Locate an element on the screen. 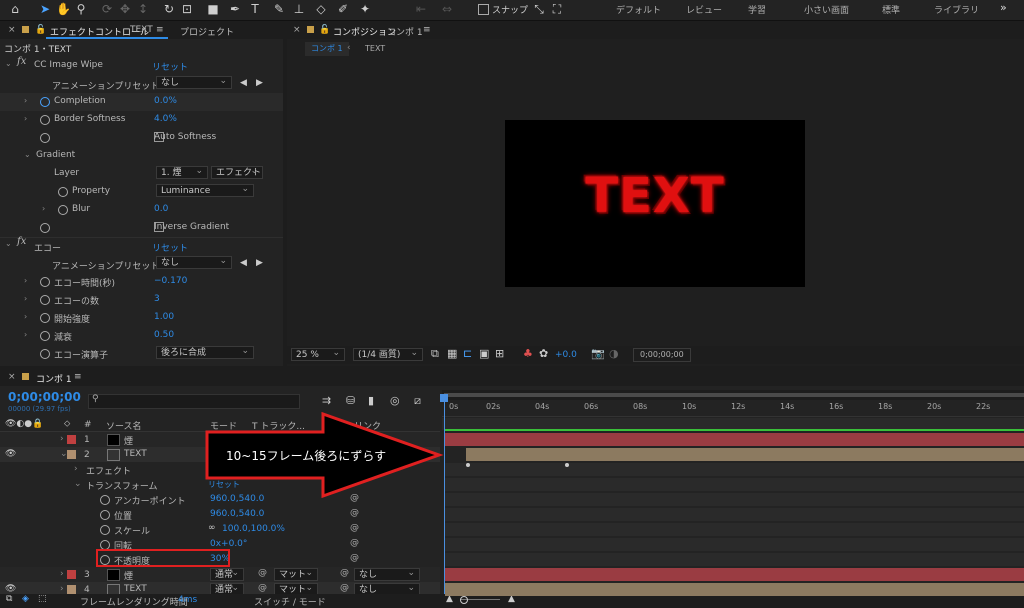 Image resolution: width=1024 pixels, height=608 pixels. guides-icon: ⊞ is located at coordinates (499, 353).